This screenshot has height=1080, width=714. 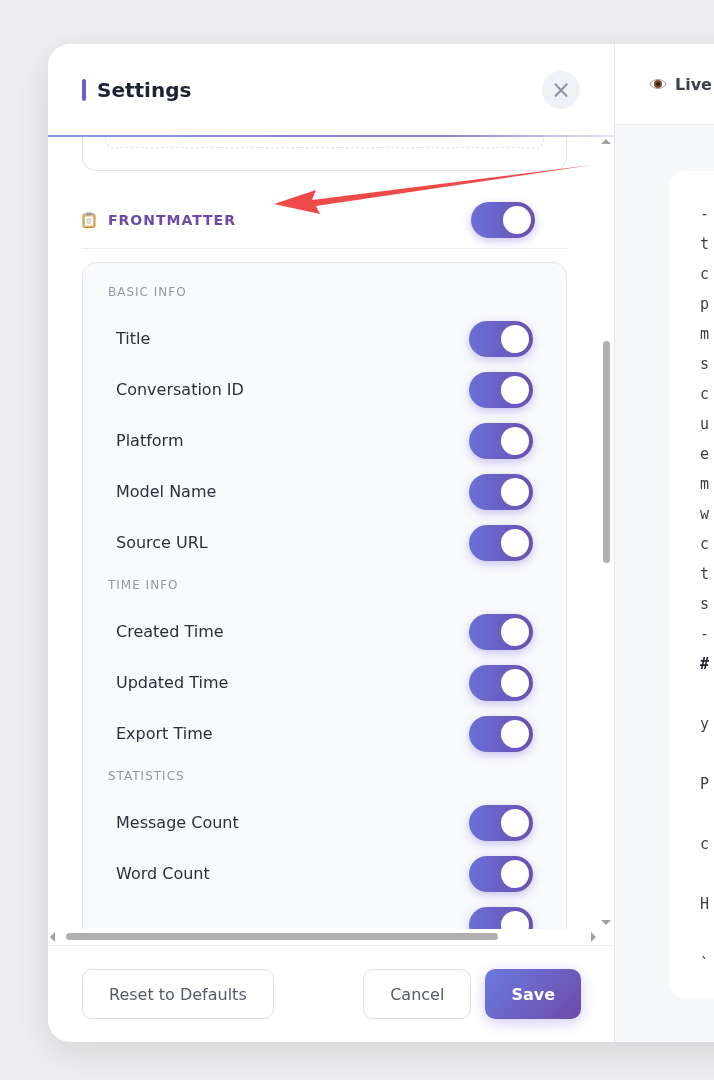 I want to click on field-label: Word Count, so click(x=163, y=873).